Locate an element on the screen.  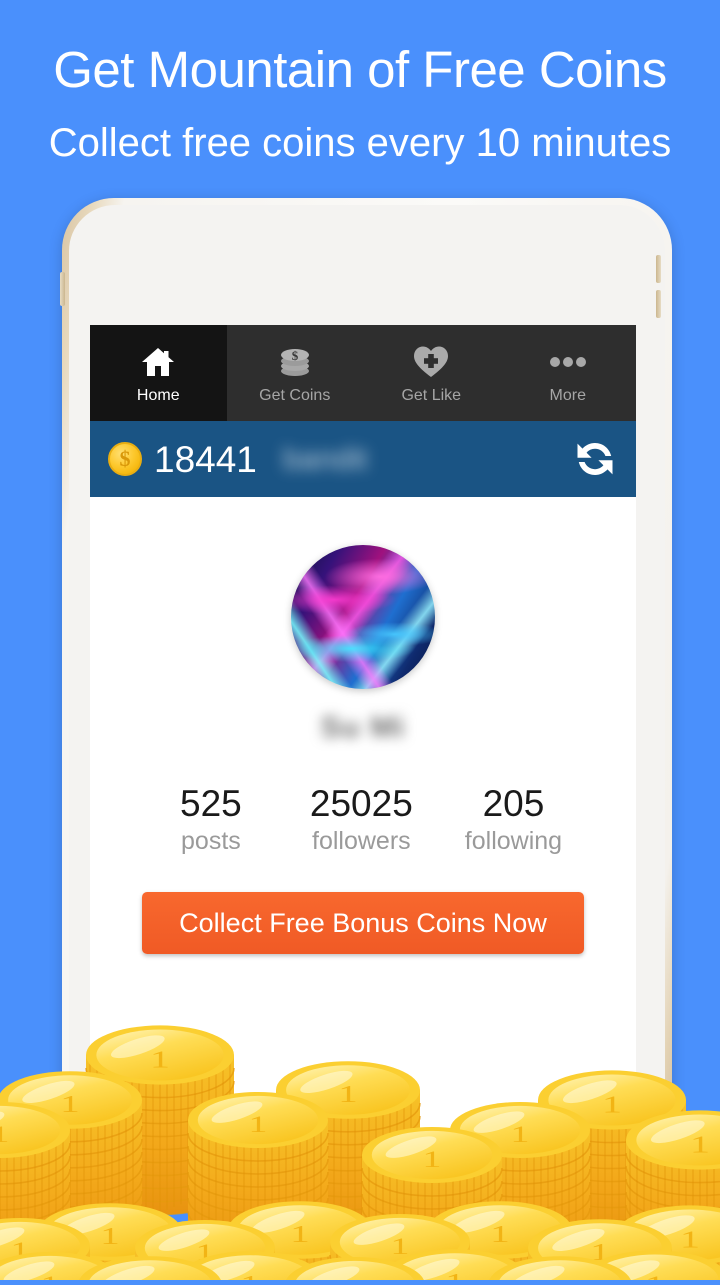
dollar-coin-icon: $ is located at coordinates (125, 459).